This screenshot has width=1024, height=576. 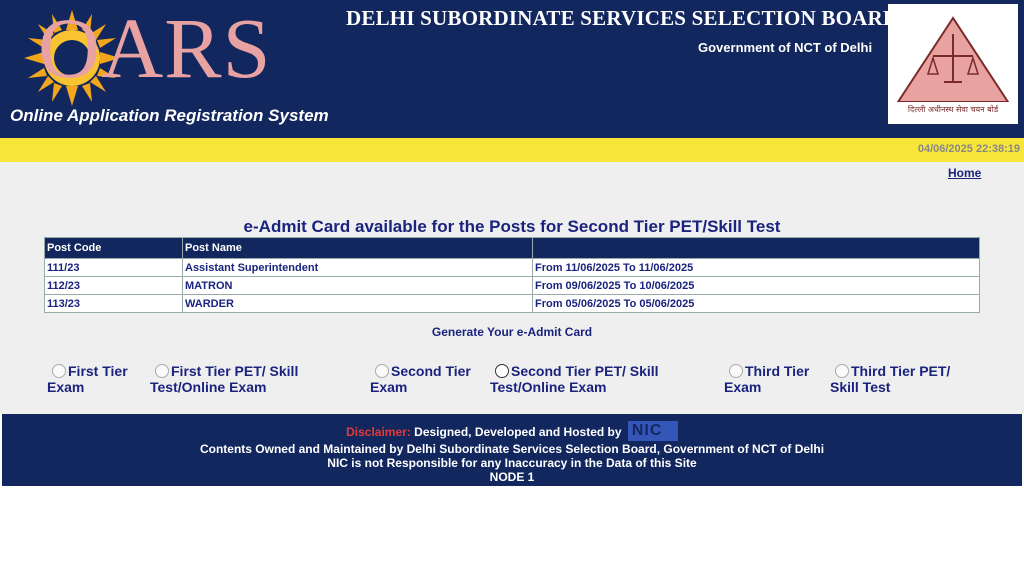 I want to click on option-first-tier-exam: First Tier Exam, so click(x=87, y=379).